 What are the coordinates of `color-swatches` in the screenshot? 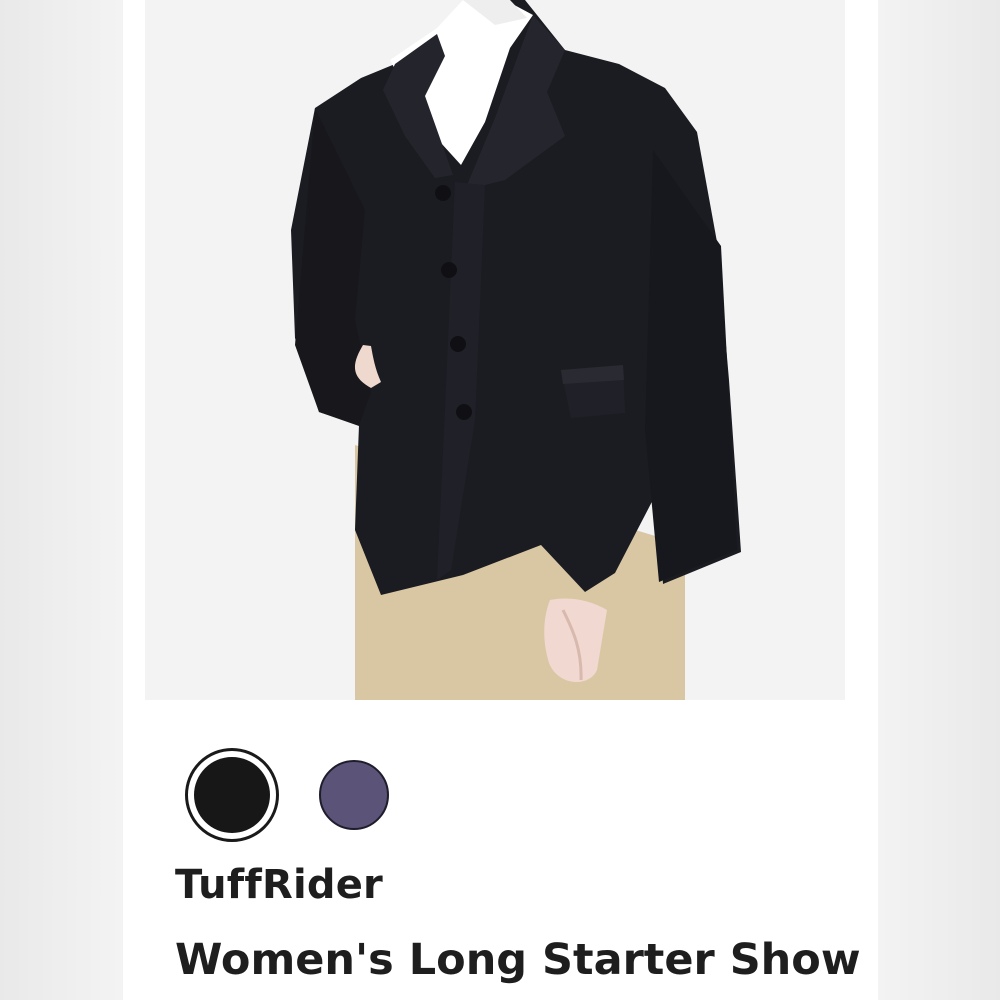 It's located at (287, 795).